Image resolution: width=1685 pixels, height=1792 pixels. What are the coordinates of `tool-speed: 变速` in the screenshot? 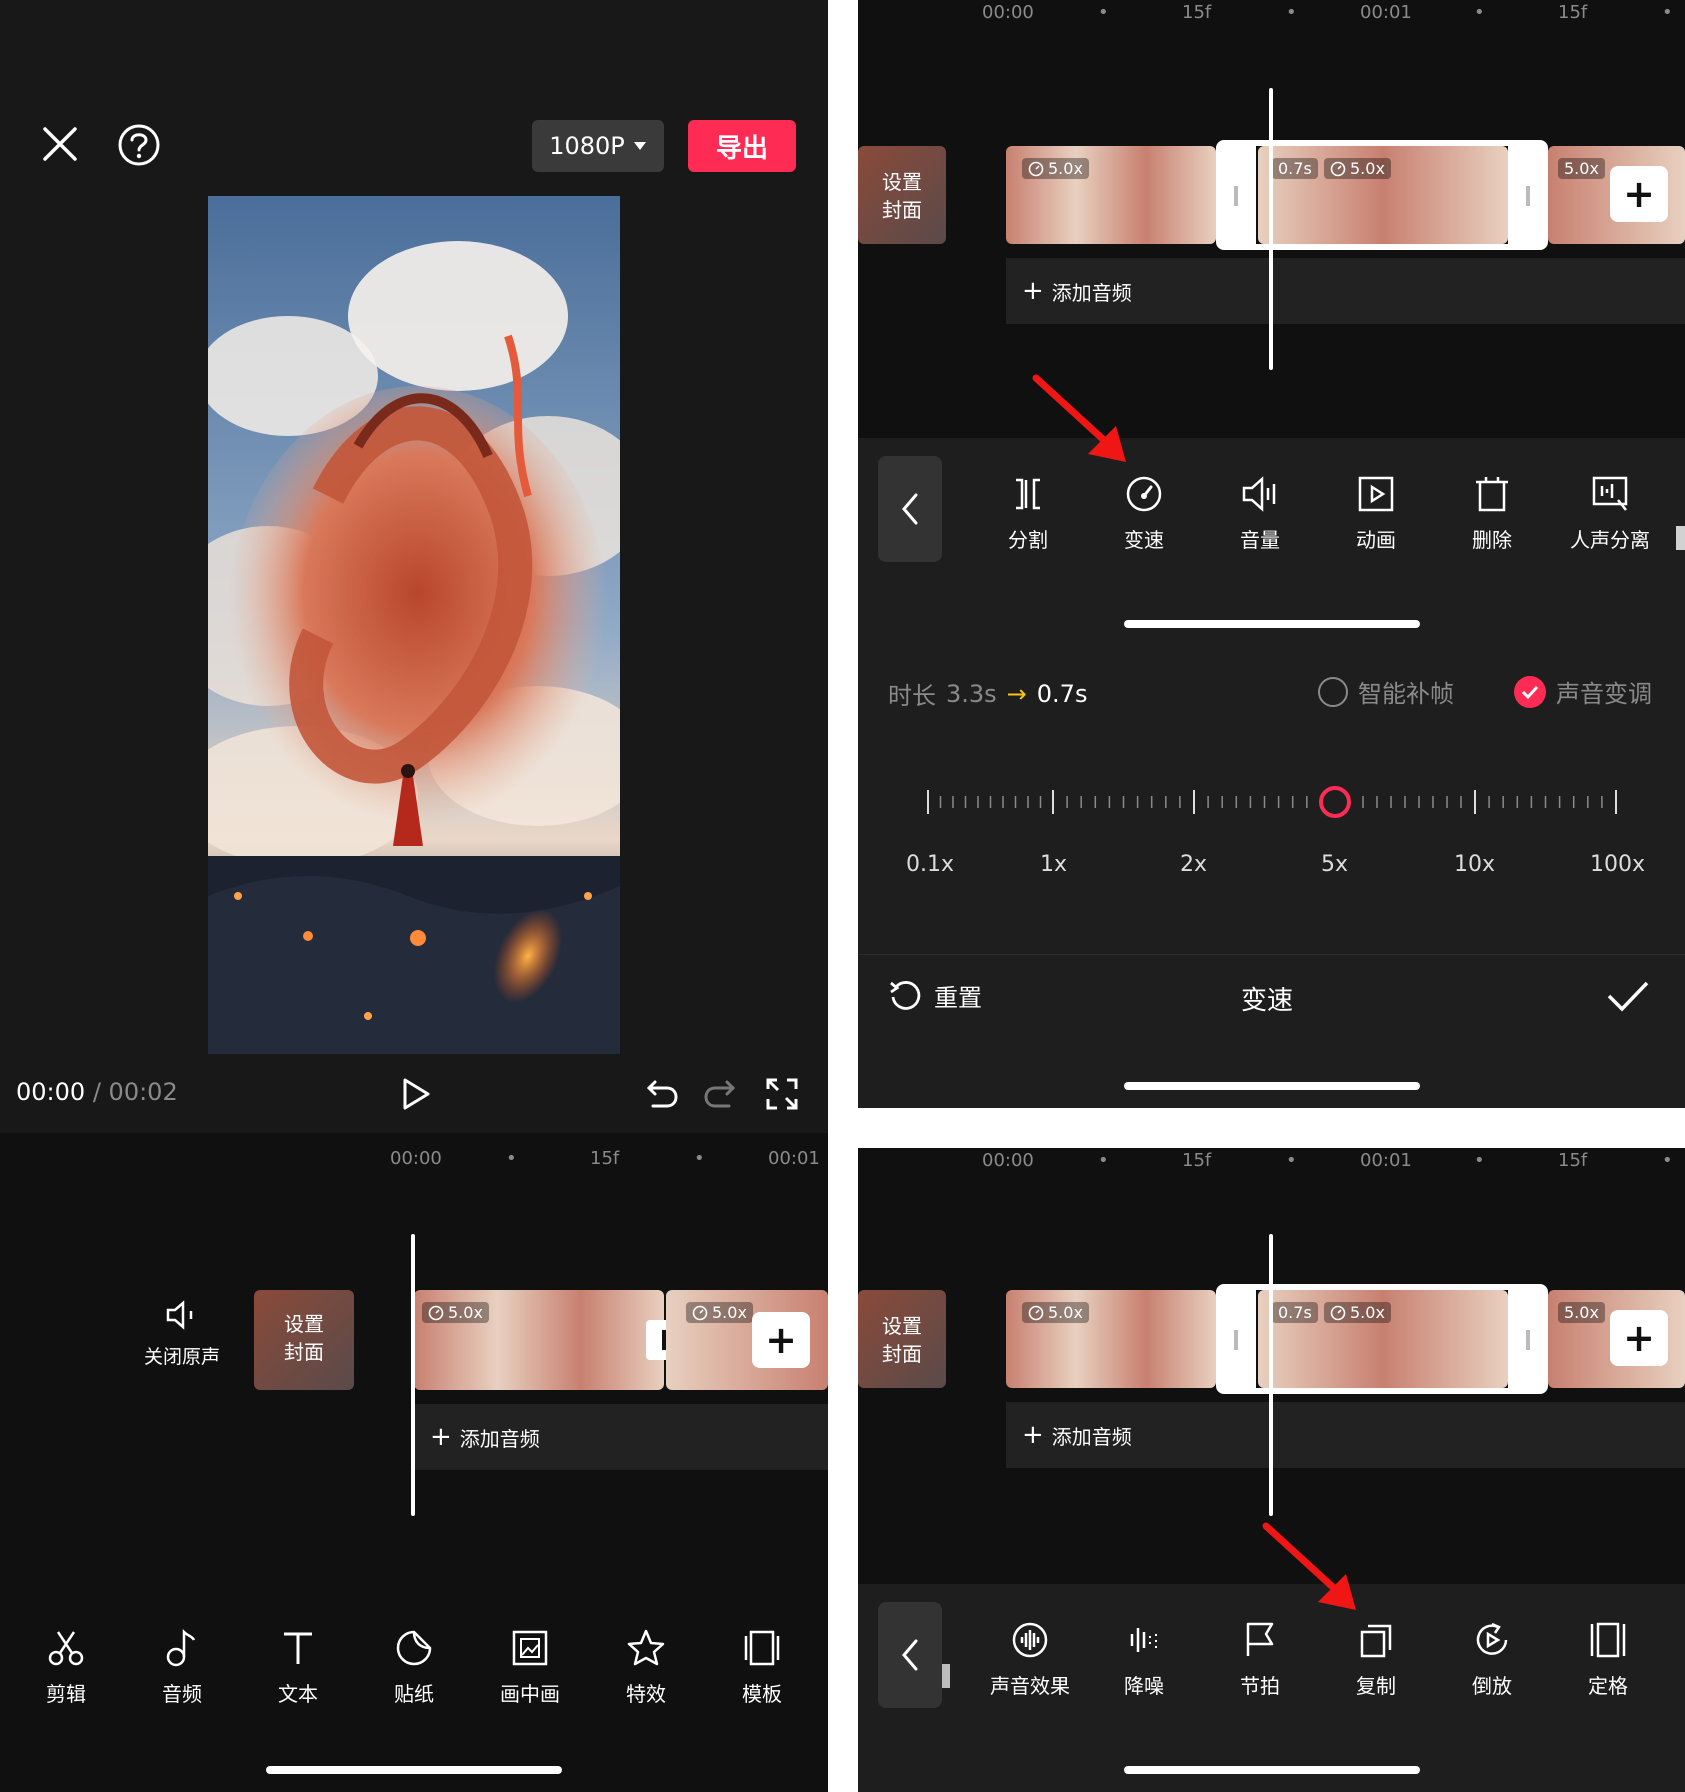 It's located at (1144, 513).